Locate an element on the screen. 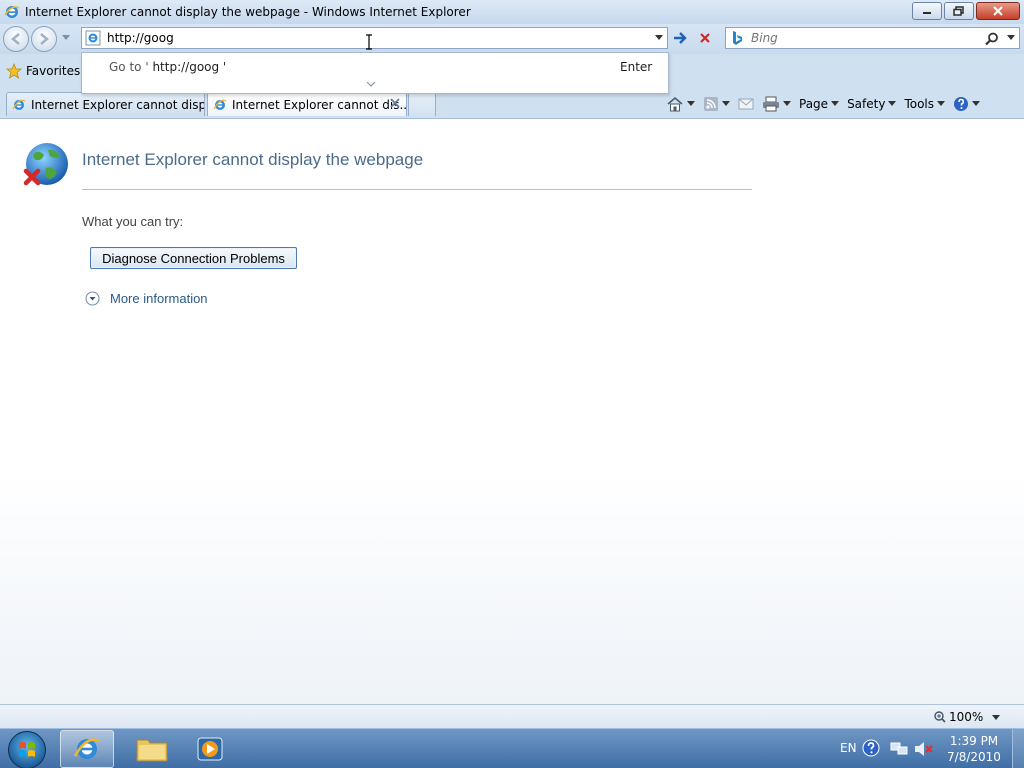 This screenshot has width=1024, height=768. taskbar: EN 1:39 PM 7/8/2010 is located at coordinates (512, 748).